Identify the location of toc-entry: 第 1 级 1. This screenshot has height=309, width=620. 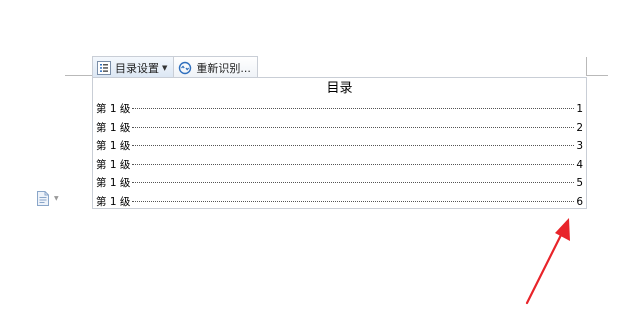
(339, 109).